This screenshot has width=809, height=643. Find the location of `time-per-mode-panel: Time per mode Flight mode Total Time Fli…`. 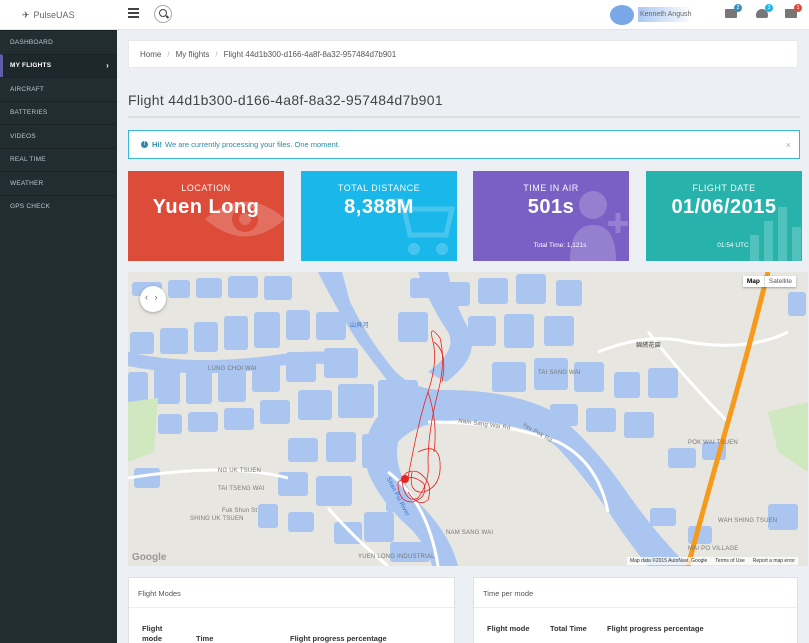

time-per-mode-panel: Time per mode Flight mode Total Time Fli… is located at coordinates (635, 610).